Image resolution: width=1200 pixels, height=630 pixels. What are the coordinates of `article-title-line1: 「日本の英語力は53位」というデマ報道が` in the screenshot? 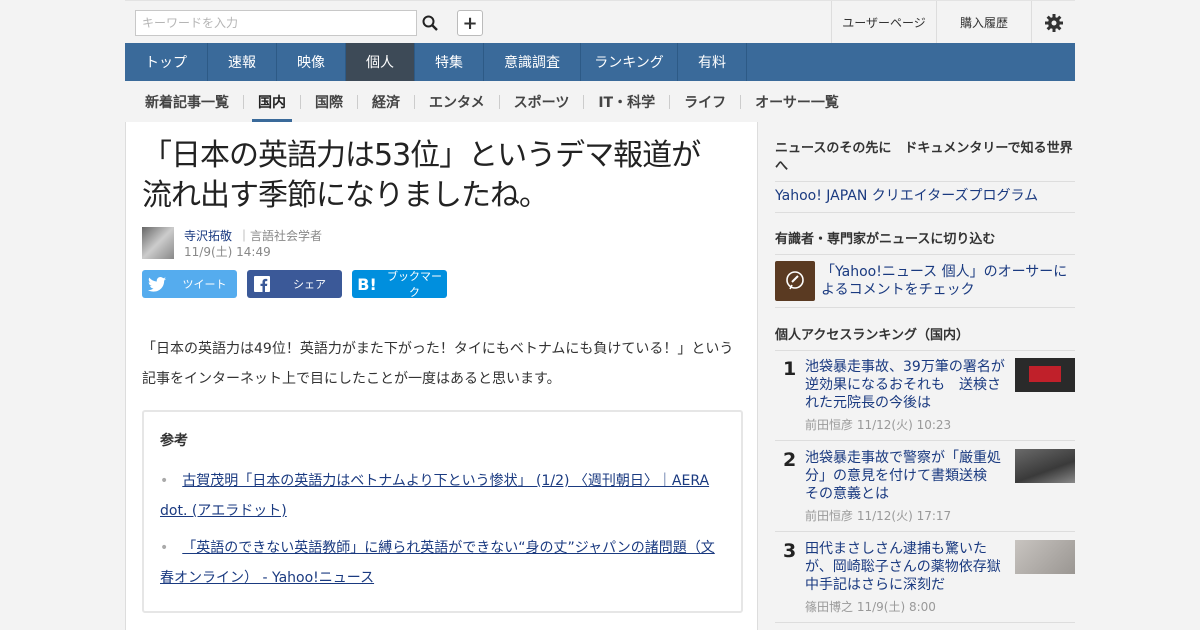 It's located at (421, 155).